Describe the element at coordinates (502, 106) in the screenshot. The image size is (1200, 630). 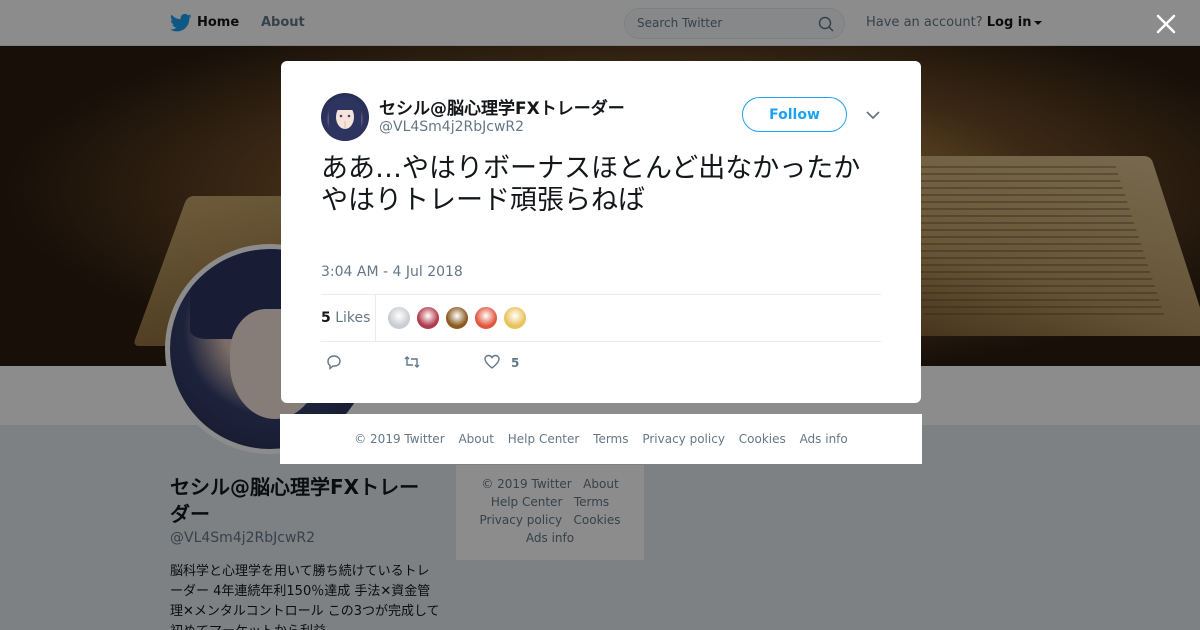
I see `tweet-author-name: セシル@脳心理学FXトレーダー` at that location.